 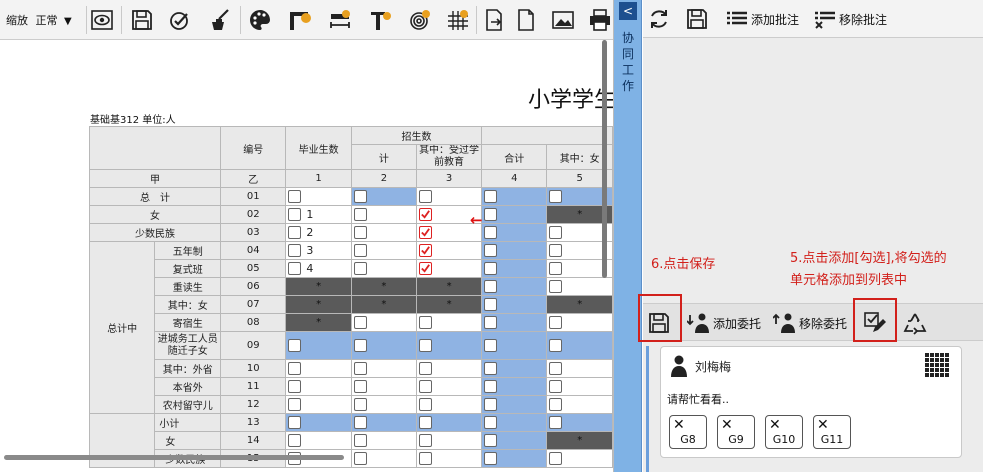 I want to click on cell-tag: ✕ G8, so click(x=688, y=432).